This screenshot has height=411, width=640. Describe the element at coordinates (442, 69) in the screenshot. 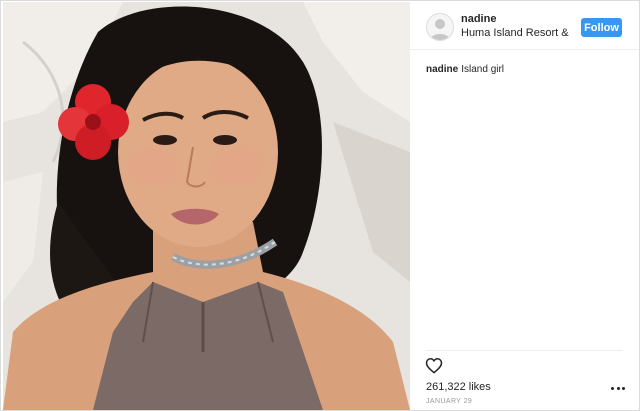

I see `caption-username: nadine` at that location.